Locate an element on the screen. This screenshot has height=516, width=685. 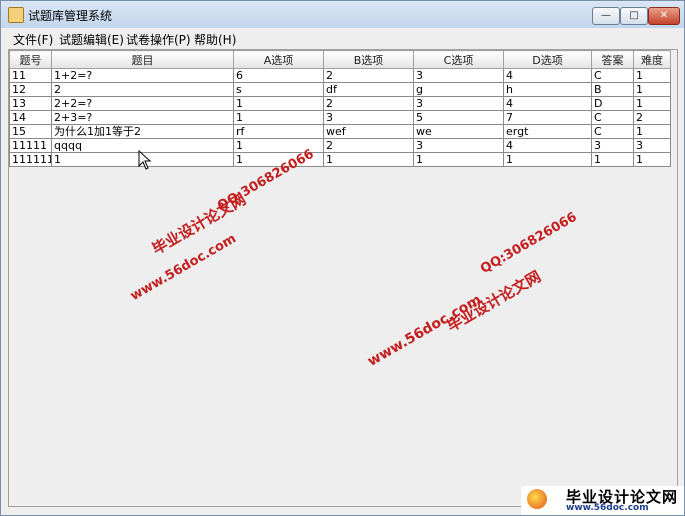
table-cell: B is located at coordinates (612, 89).